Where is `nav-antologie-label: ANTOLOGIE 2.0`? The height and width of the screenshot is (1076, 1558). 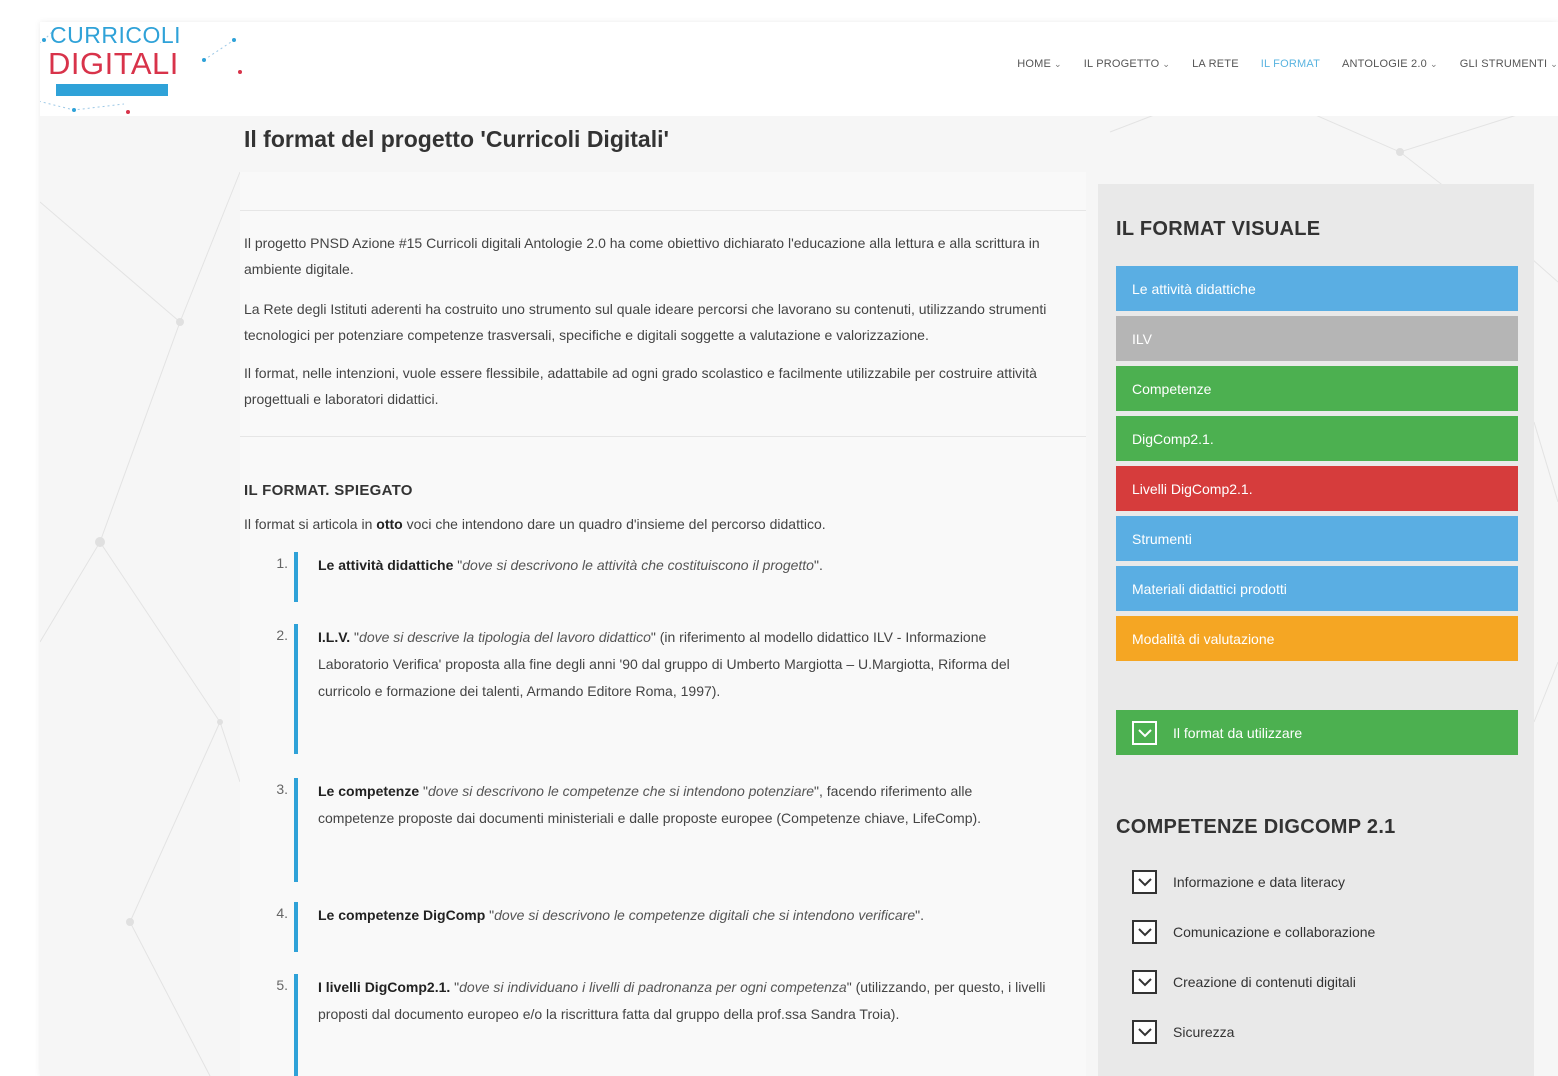 nav-antologie-label: ANTOLOGIE 2.0 is located at coordinates (1384, 64).